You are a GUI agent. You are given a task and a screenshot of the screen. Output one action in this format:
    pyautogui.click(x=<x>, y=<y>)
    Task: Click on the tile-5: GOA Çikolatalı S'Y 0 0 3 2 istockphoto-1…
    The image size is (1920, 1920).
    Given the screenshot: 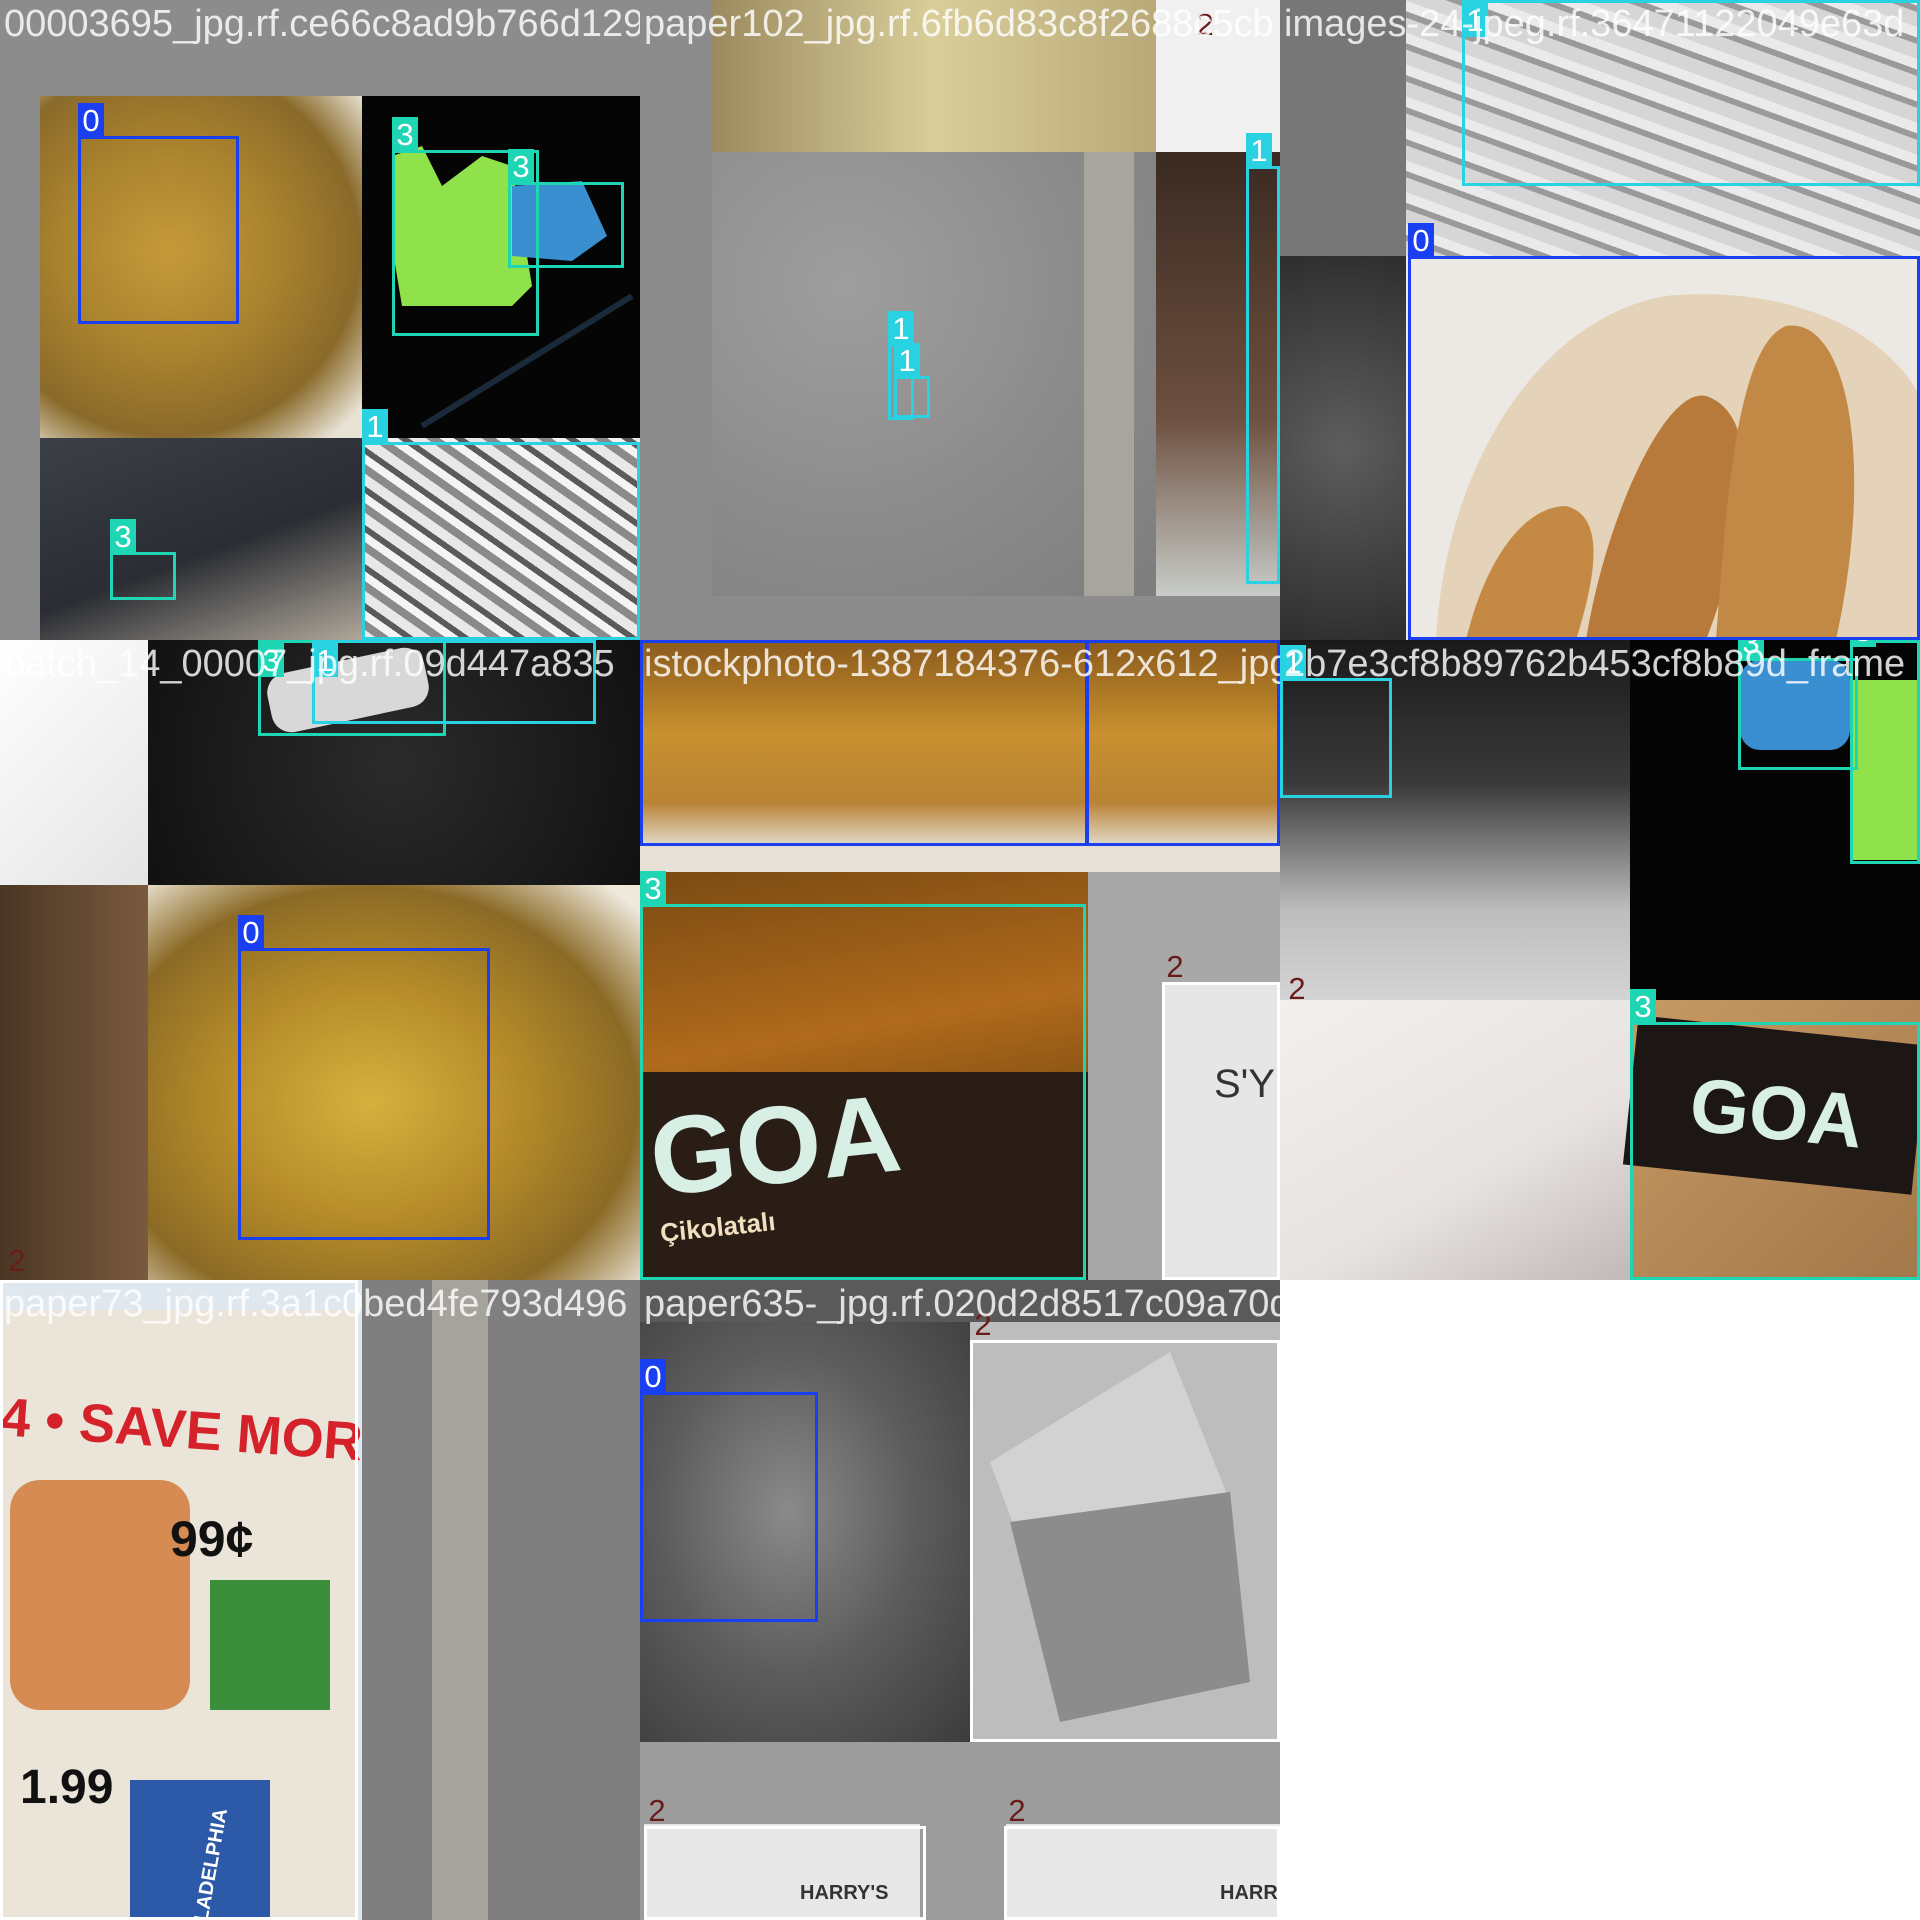 What is the action you would take?
    pyautogui.click(x=960, y=960)
    